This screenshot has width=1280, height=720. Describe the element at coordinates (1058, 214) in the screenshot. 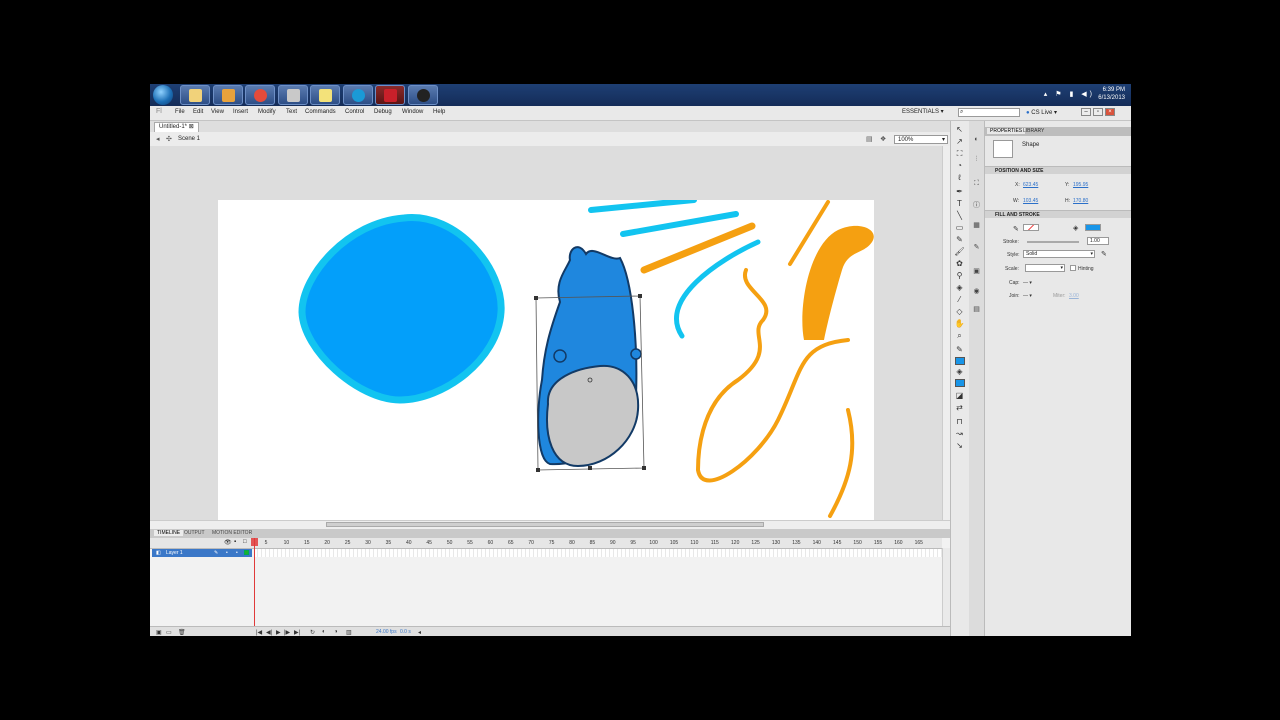

I see `fill-stroke-section: FILL AND STROKE` at that location.